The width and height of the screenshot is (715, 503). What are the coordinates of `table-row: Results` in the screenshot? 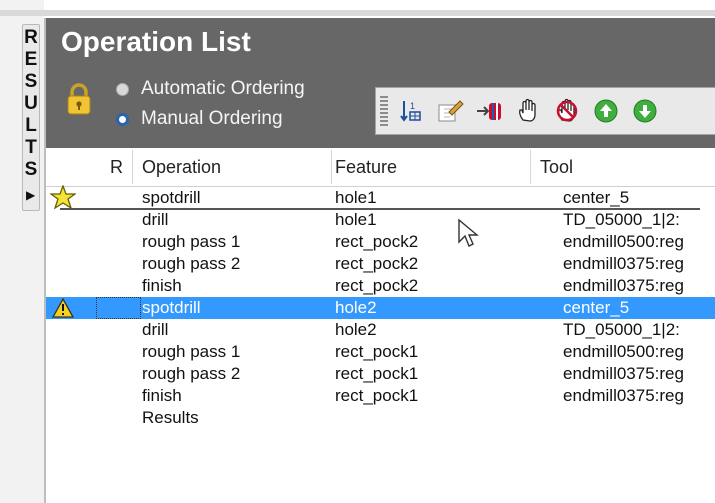 It's located at (380, 418).